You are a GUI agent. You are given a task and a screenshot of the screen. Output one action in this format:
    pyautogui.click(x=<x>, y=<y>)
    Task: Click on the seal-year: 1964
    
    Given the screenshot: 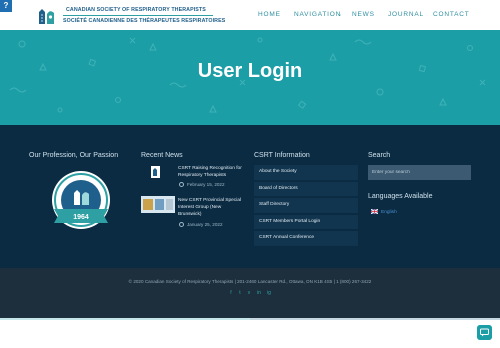 What is the action you would take?
    pyautogui.click(x=81, y=217)
    